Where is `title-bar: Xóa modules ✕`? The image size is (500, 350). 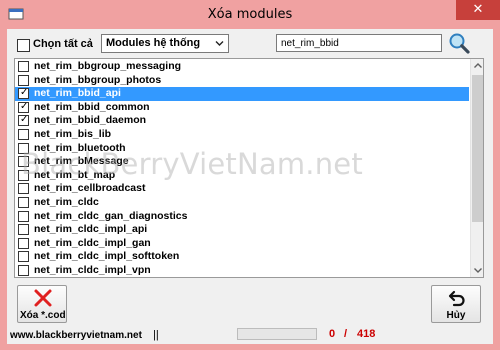
title-bar: Xóa modules ✕ is located at coordinates (250, 14).